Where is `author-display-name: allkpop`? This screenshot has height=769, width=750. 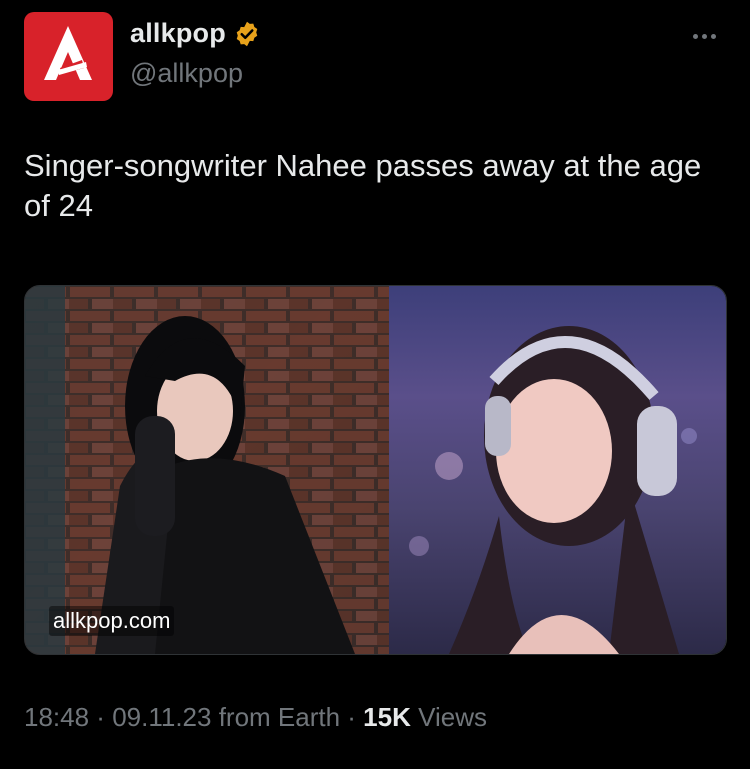
author-display-name: allkpop is located at coordinates (178, 33).